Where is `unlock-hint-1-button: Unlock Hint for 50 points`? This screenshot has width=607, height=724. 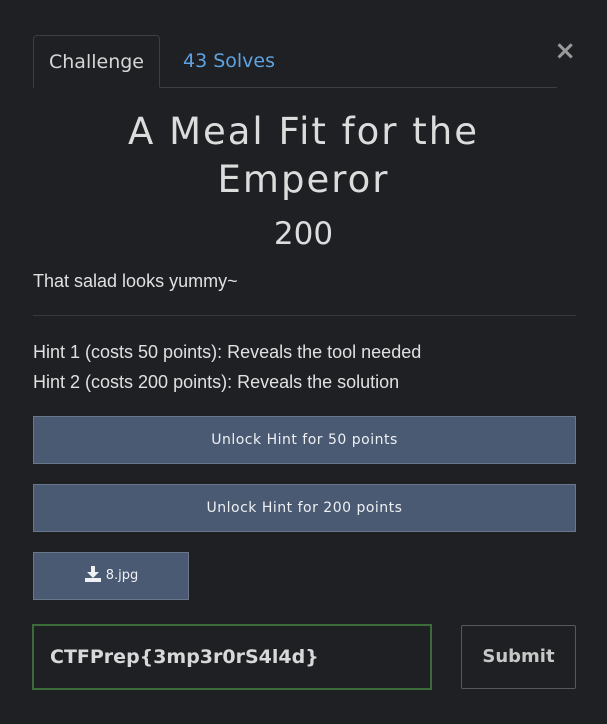 unlock-hint-1-button: Unlock Hint for 50 points is located at coordinates (304, 440).